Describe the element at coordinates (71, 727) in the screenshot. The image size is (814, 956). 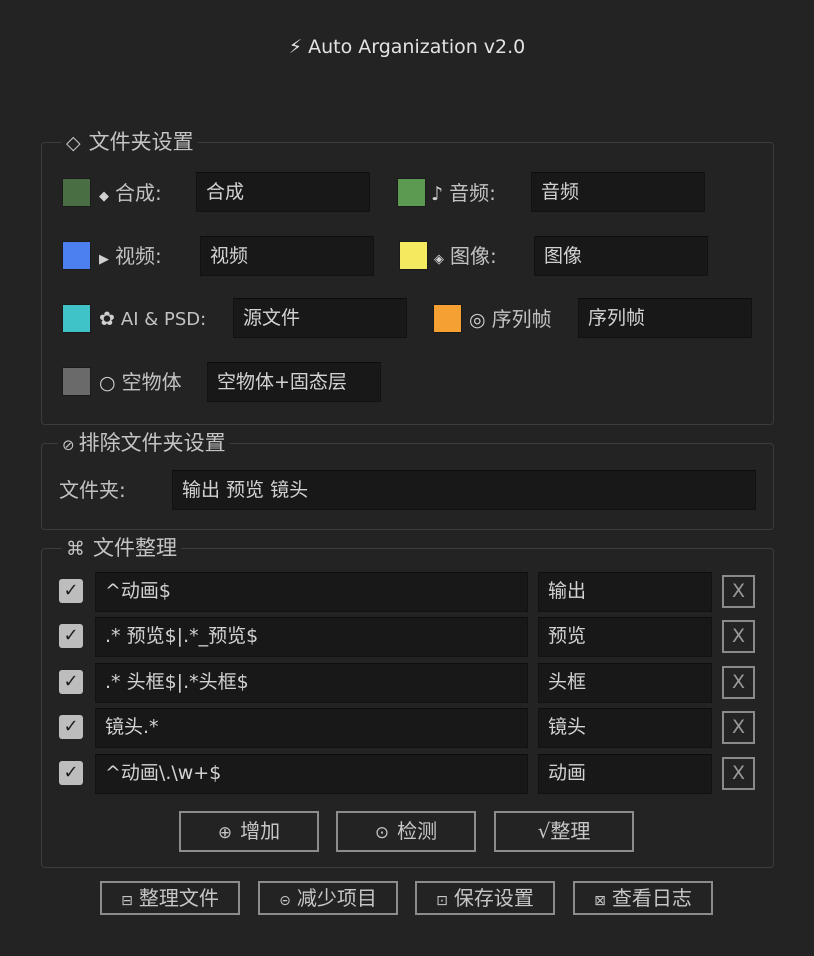
I see `rule-checkbox-4: ✓` at that location.